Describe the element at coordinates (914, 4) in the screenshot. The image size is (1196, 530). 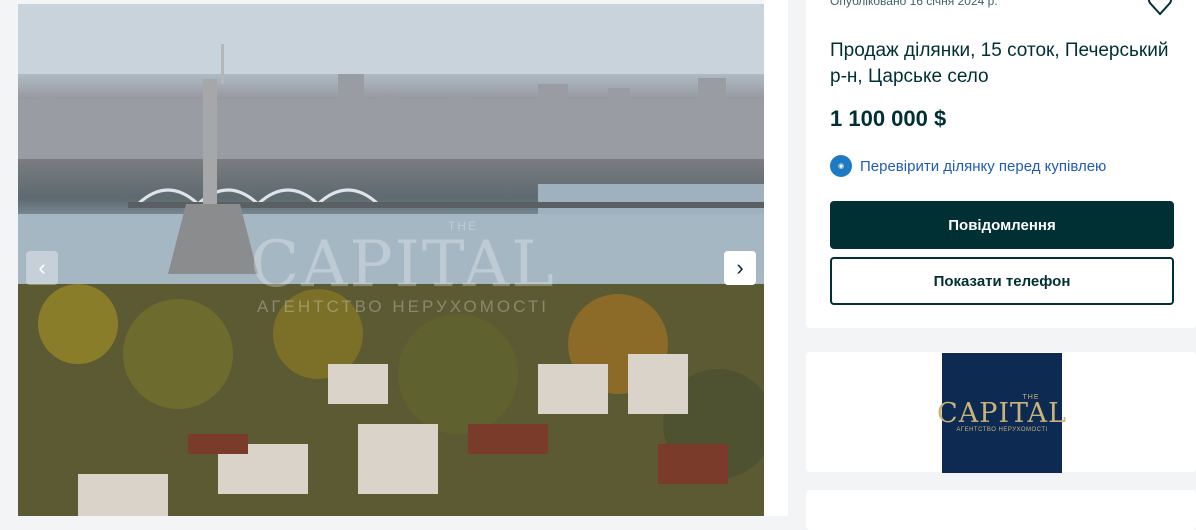
I see `published-date: Опубліковано 16 січня 2024 р.` at that location.